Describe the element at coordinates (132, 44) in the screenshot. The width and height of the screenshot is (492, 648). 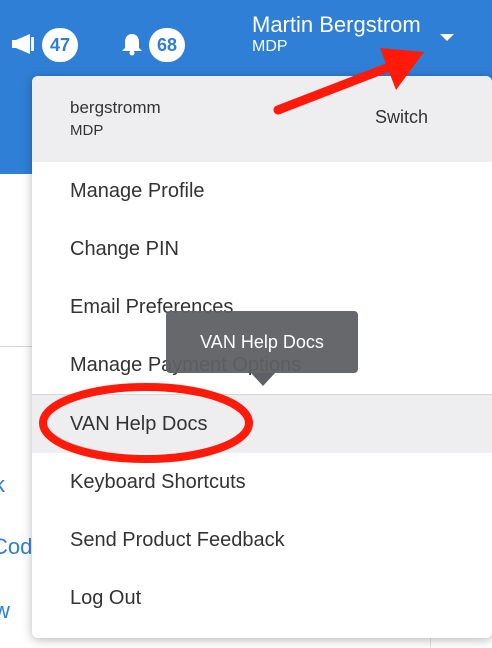
I see `bell-icon` at that location.